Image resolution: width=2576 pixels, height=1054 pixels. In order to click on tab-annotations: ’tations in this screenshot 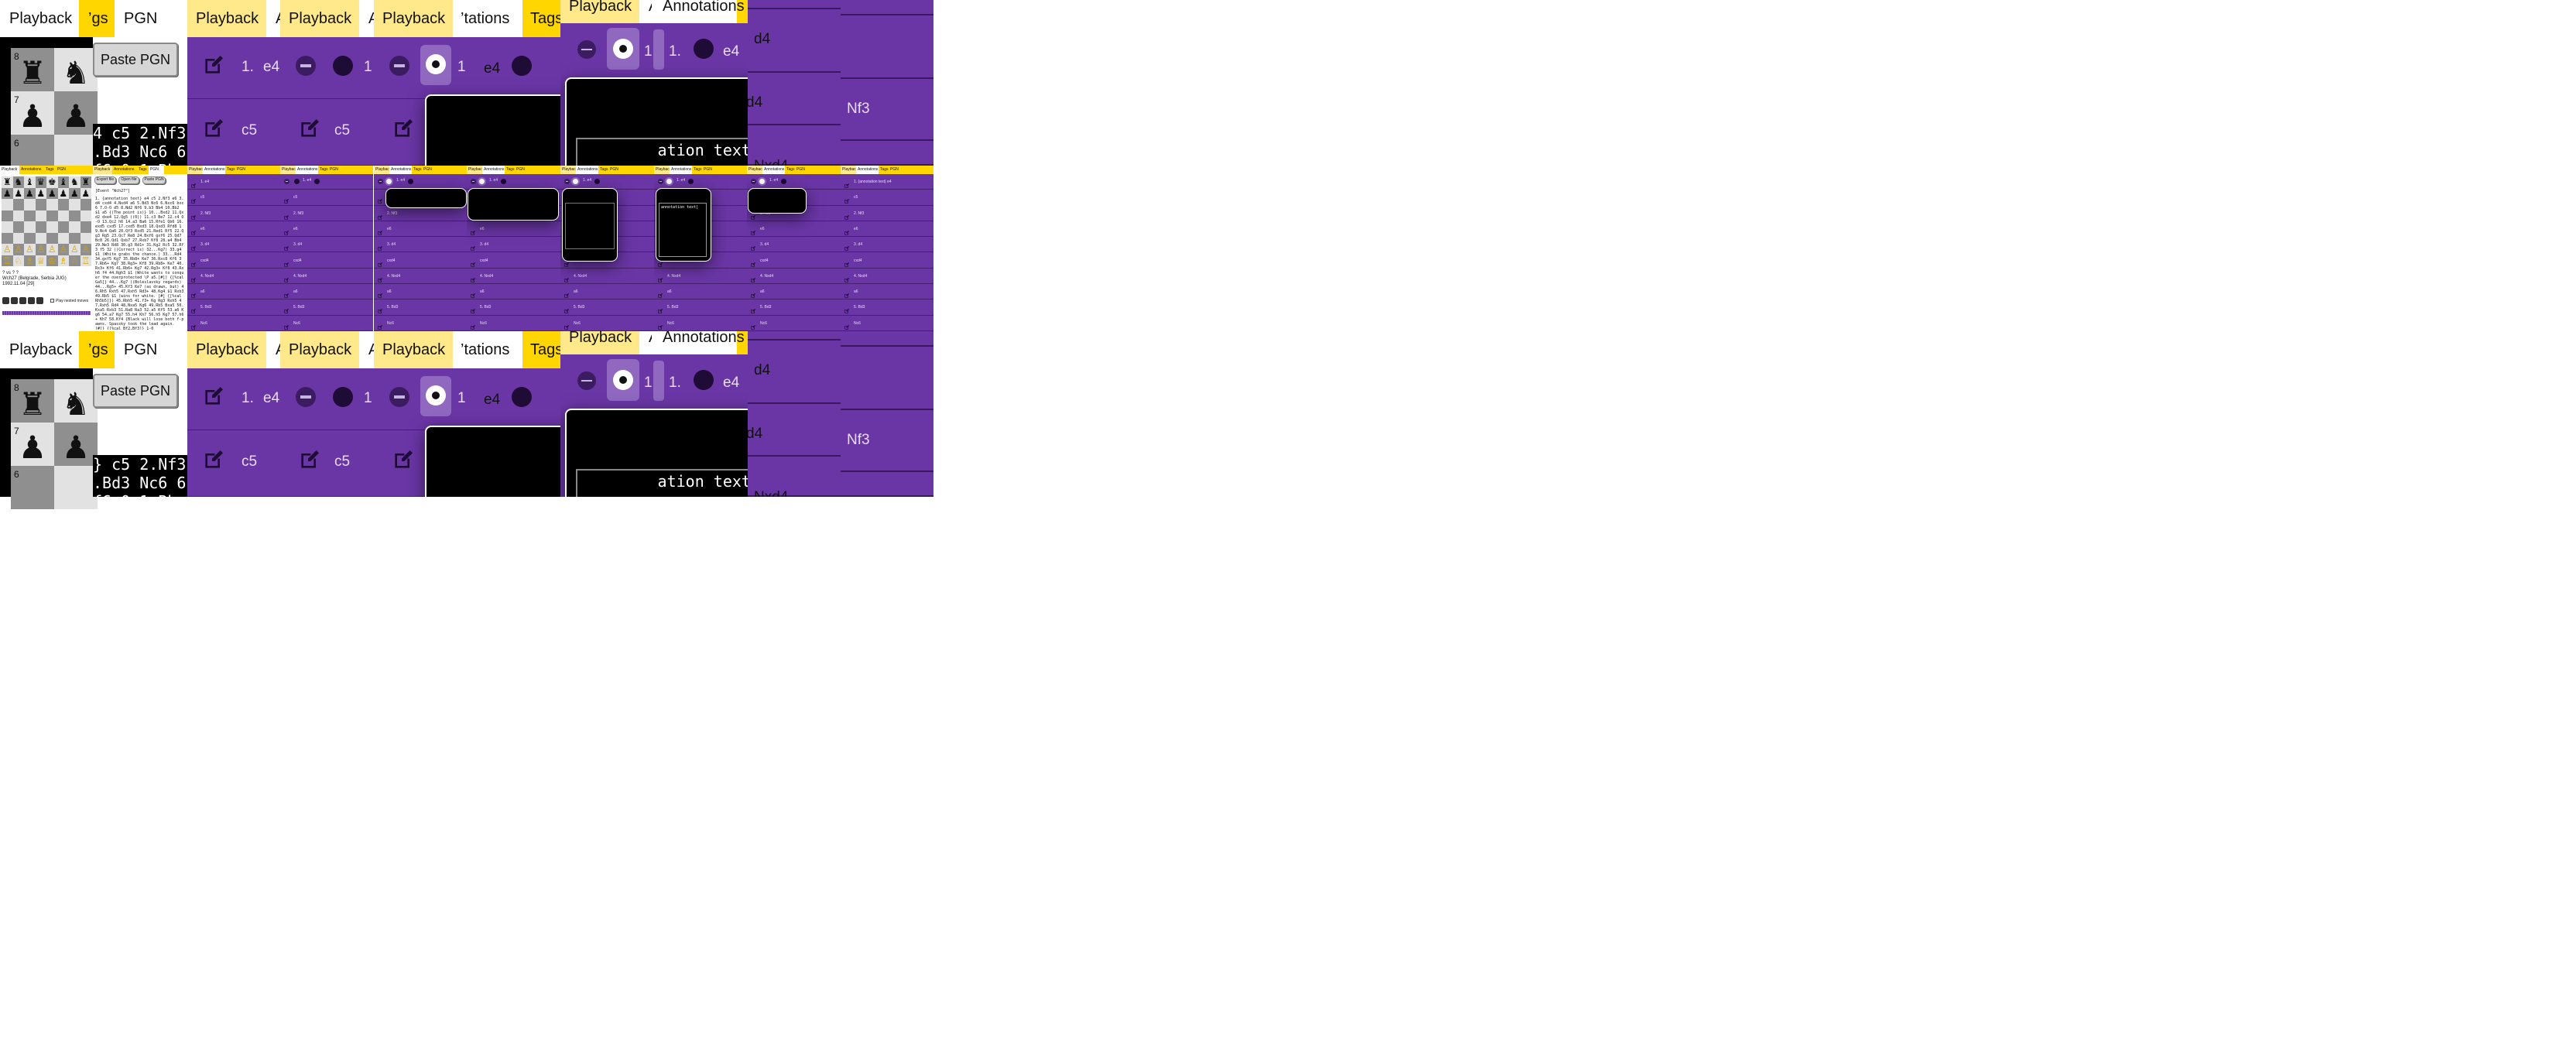, I will do `click(487, 18)`.